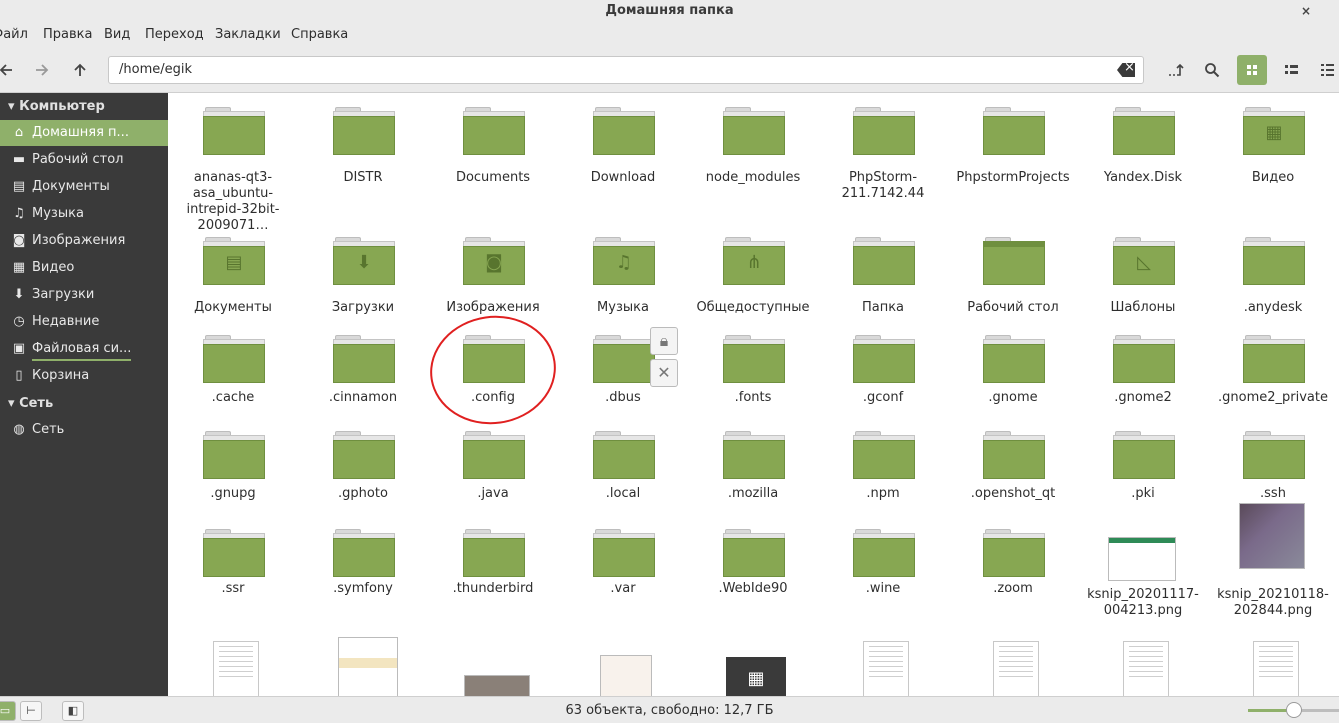 The height and width of the screenshot is (723, 1339). I want to click on forward-button, so click(42, 70).